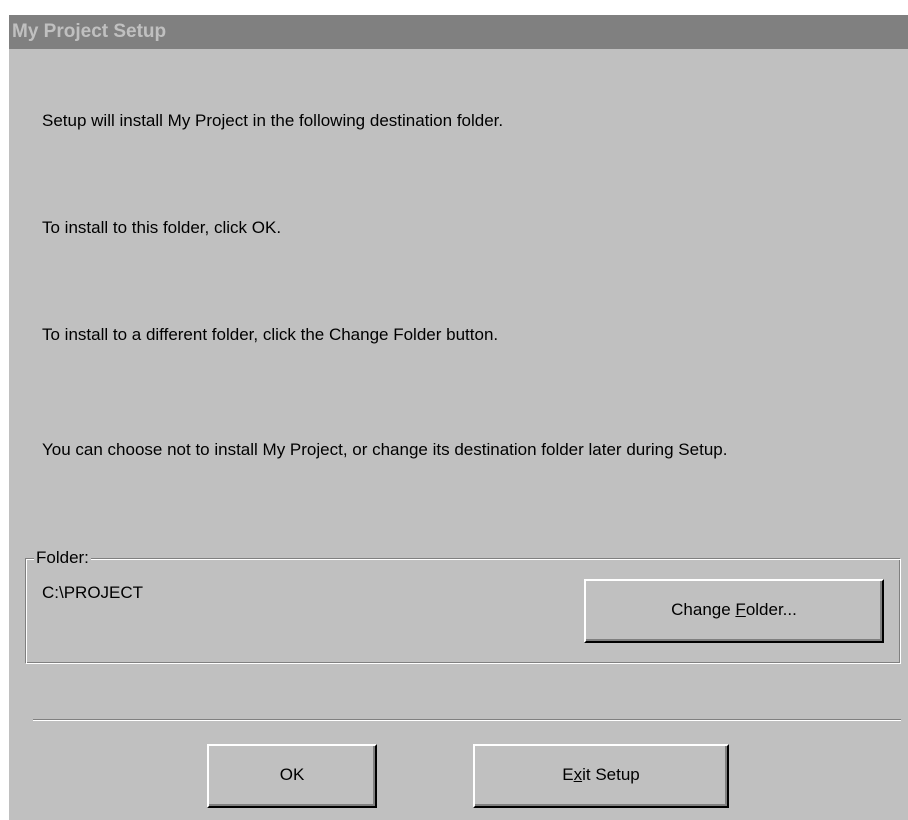 The image size is (908, 820). What do you see at coordinates (93, 592) in the screenshot?
I see `folder-path-value: C:\PROJECT` at bounding box center [93, 592].